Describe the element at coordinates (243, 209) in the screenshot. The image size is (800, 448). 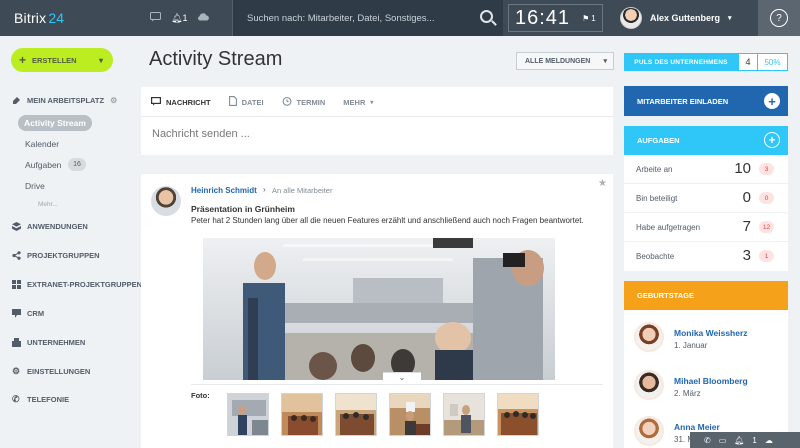
I see `post-title: Präsentation in Grünheim` at that location.